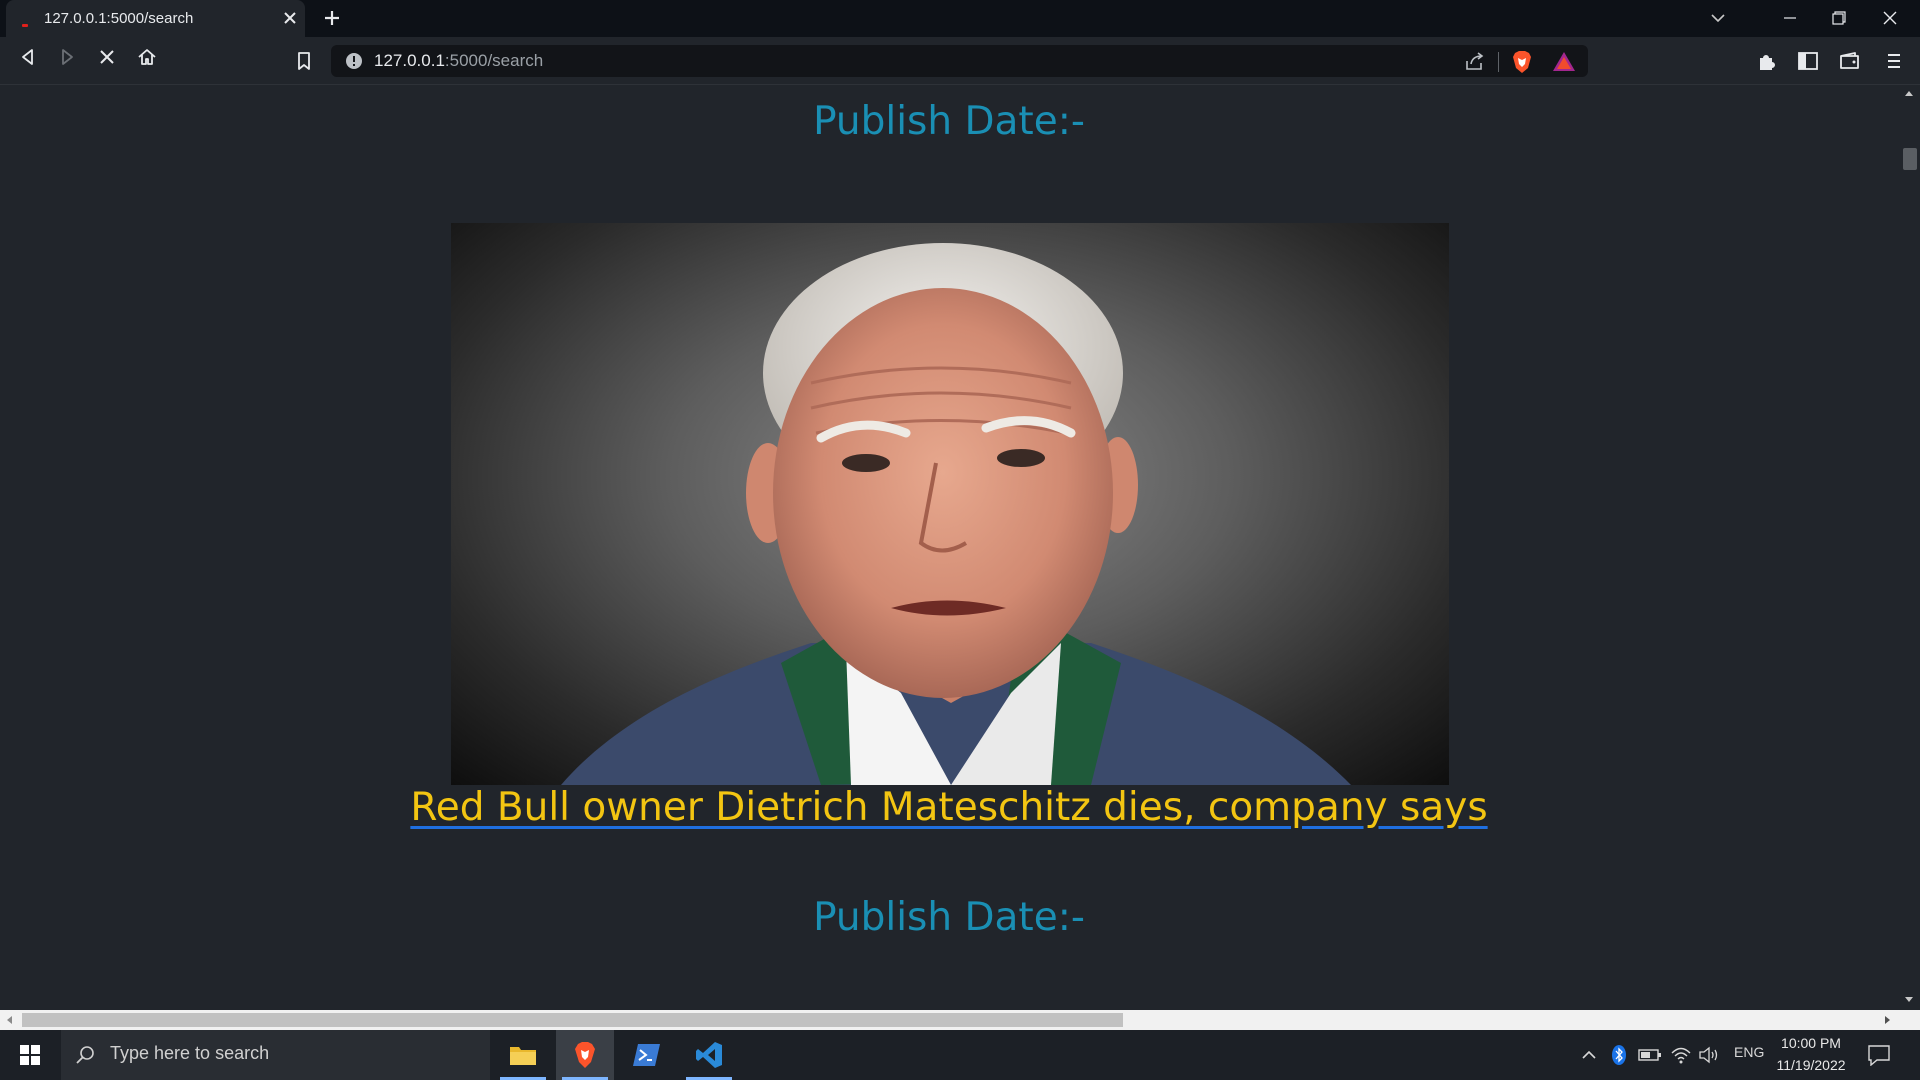 This screenshot has width=1920, height=1080. I want to click on brave-rewards-icon, so click(1564, 62).